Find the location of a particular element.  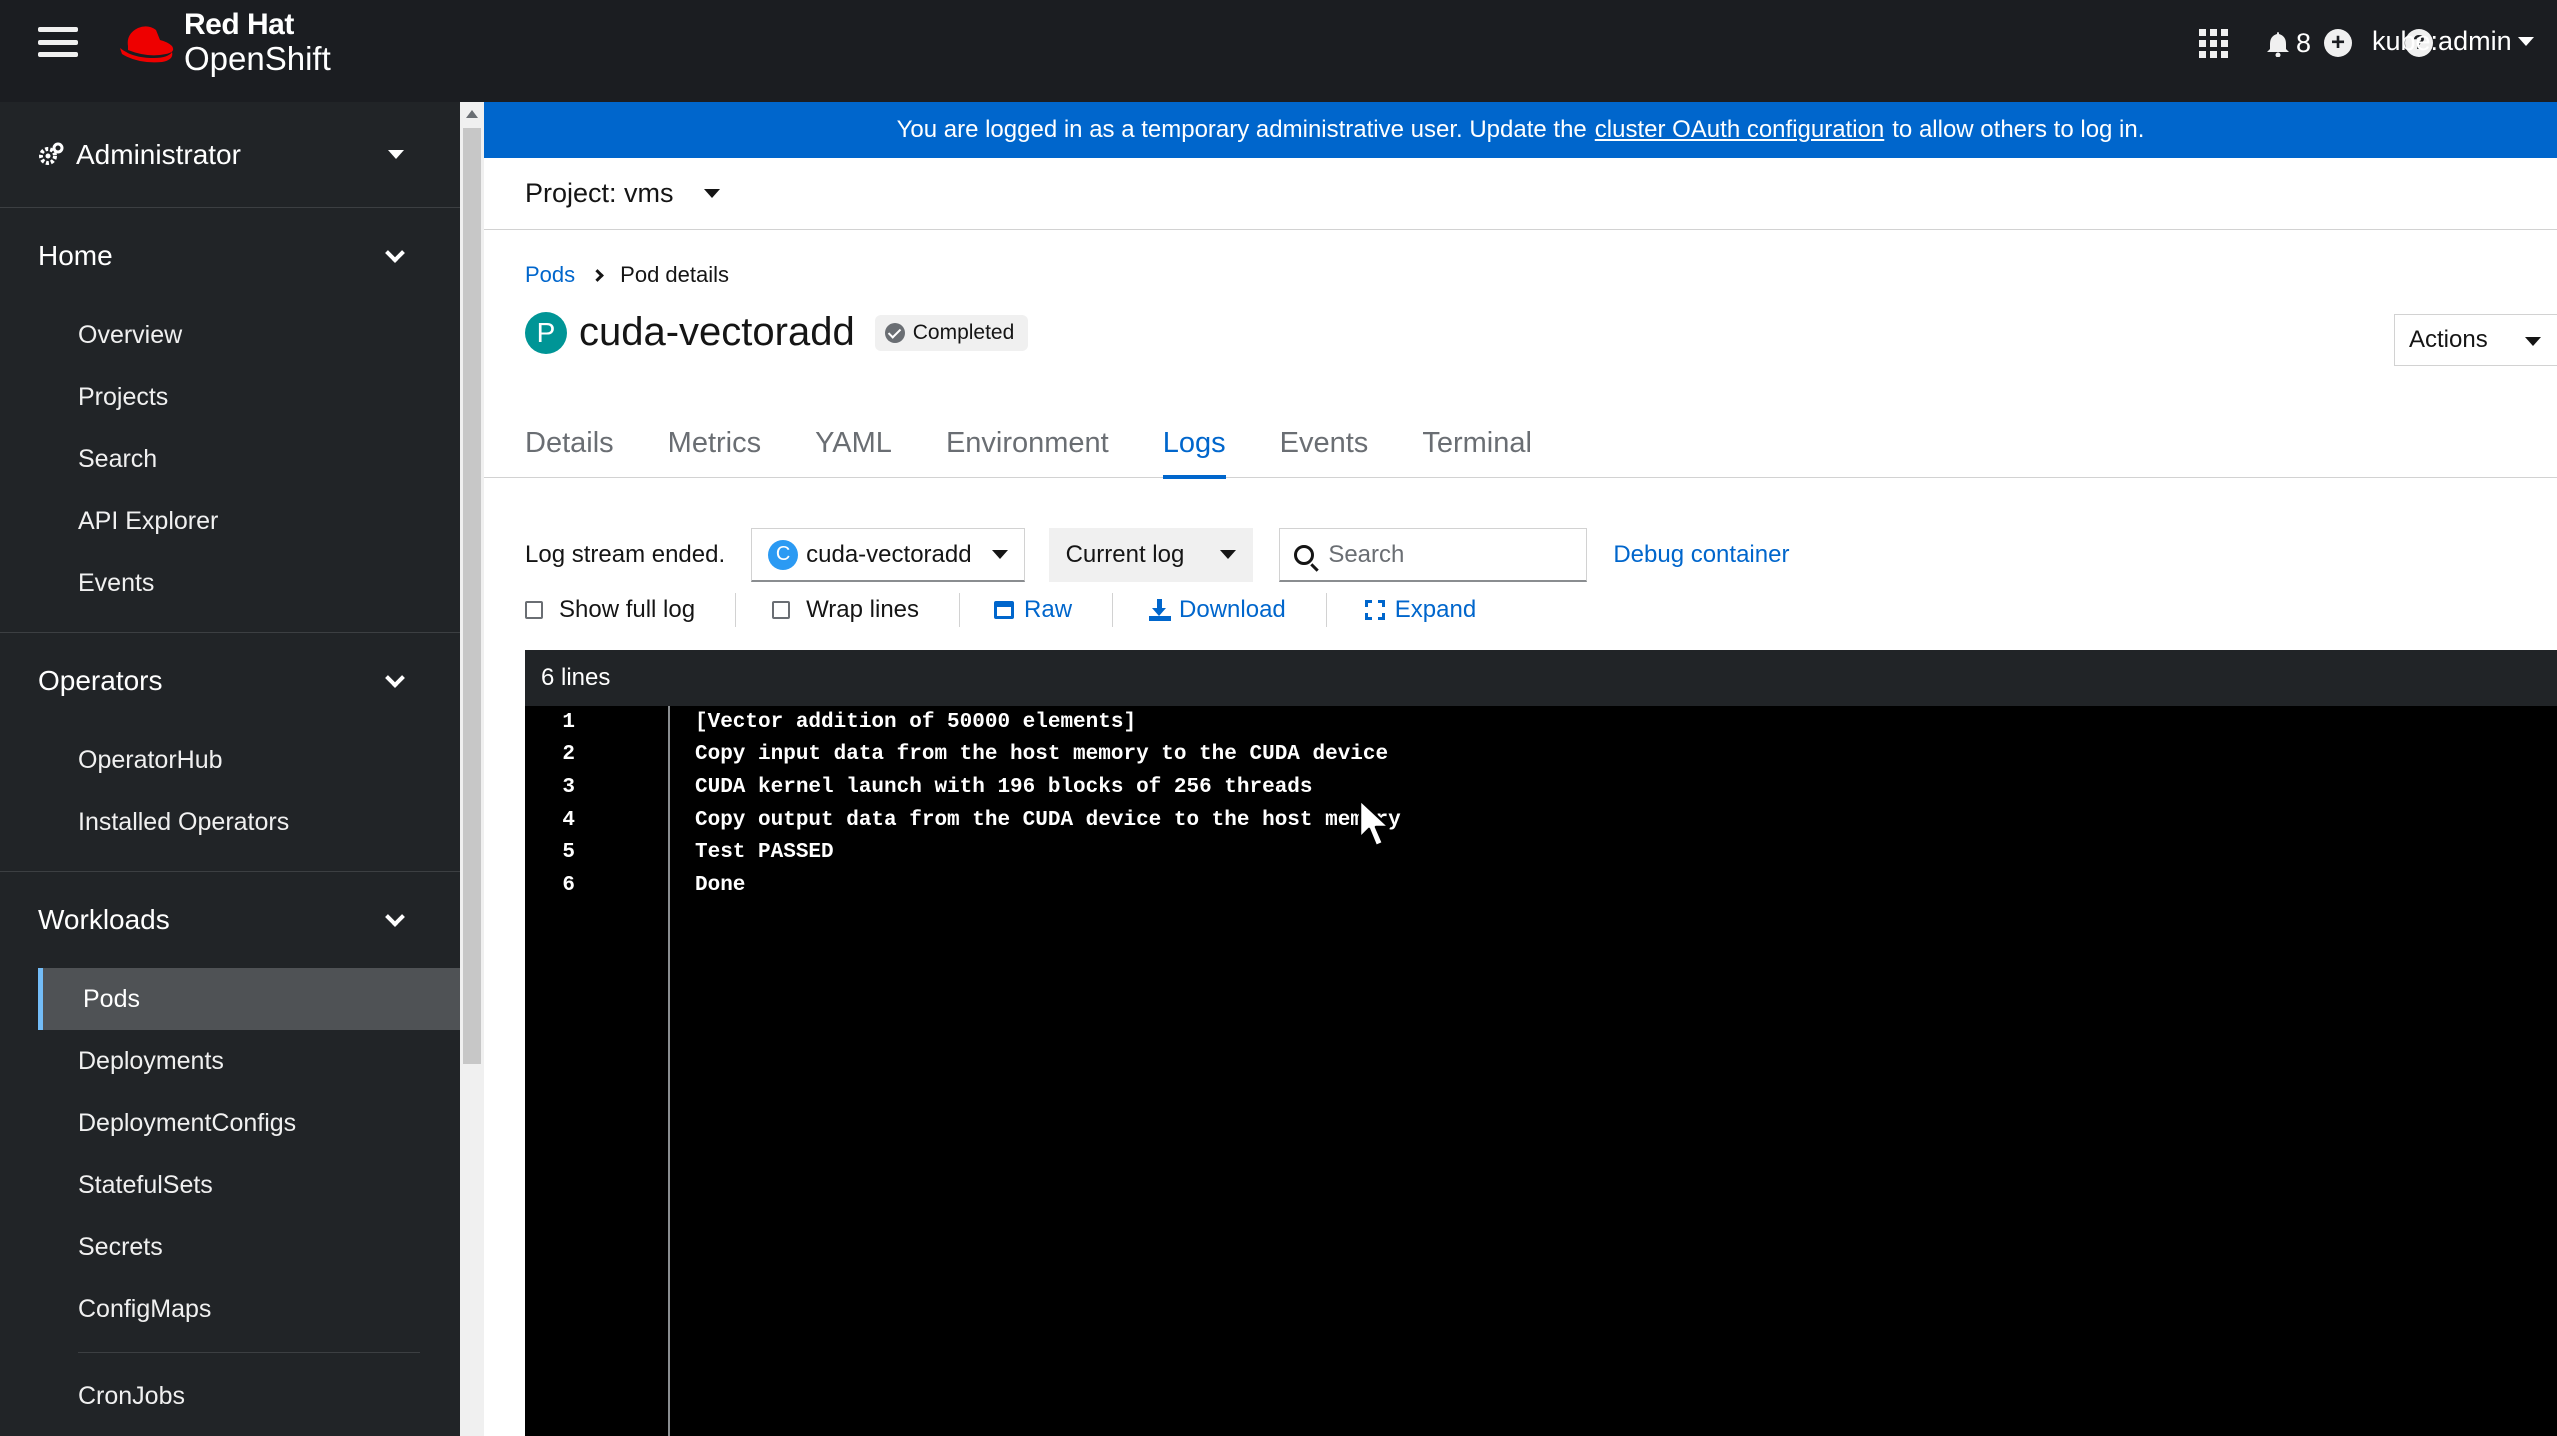

sidebar-item-api-explorer: API Explorer is located at coordinates (230, 521).